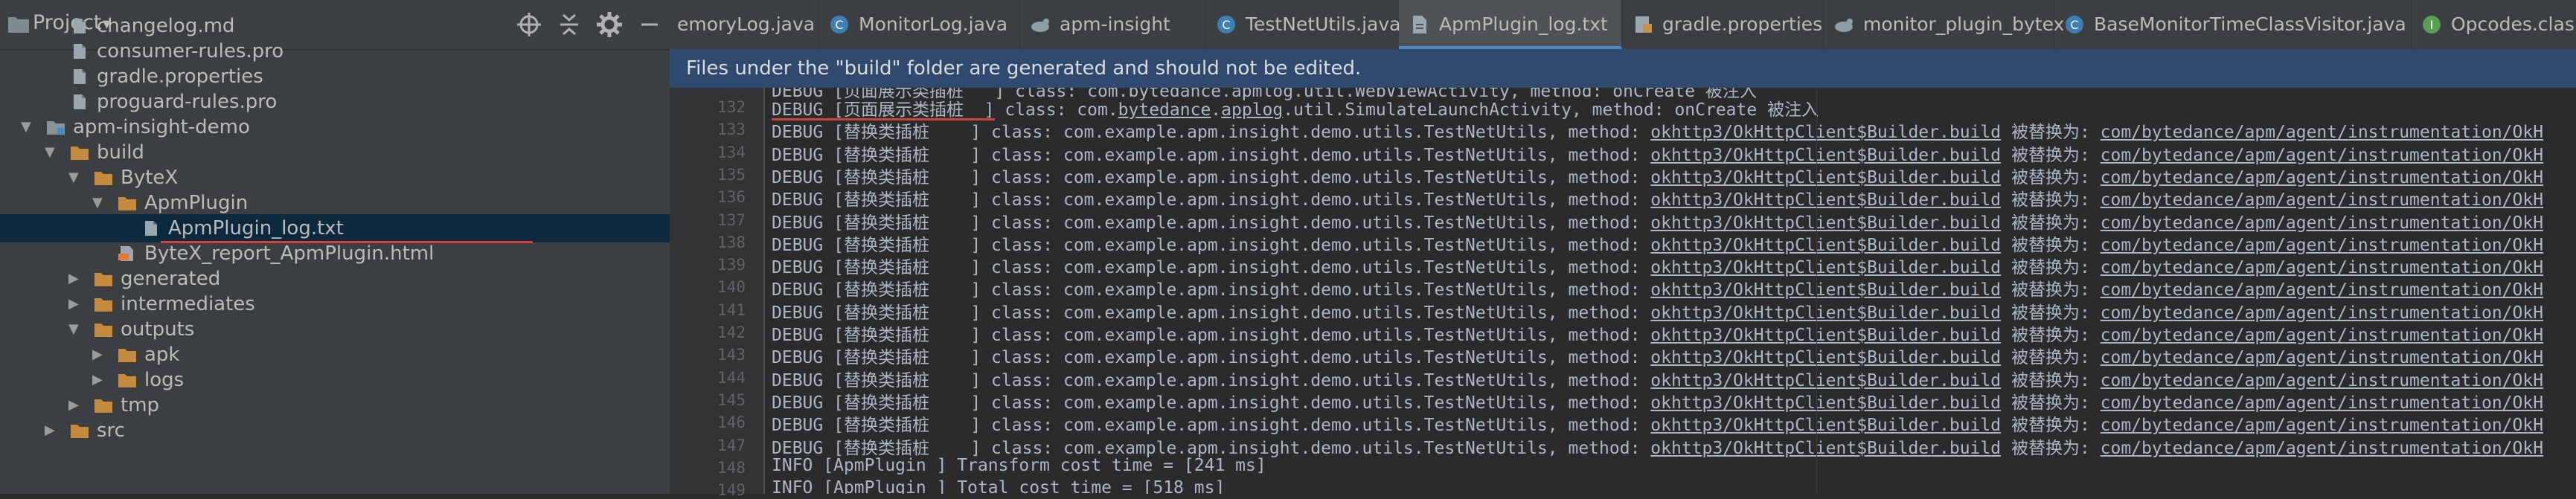  What do you see at coordinates (335, 102) in the screenshot?
I see `tree-item: proguard-rules.pro` at bounding box center [335, 102].